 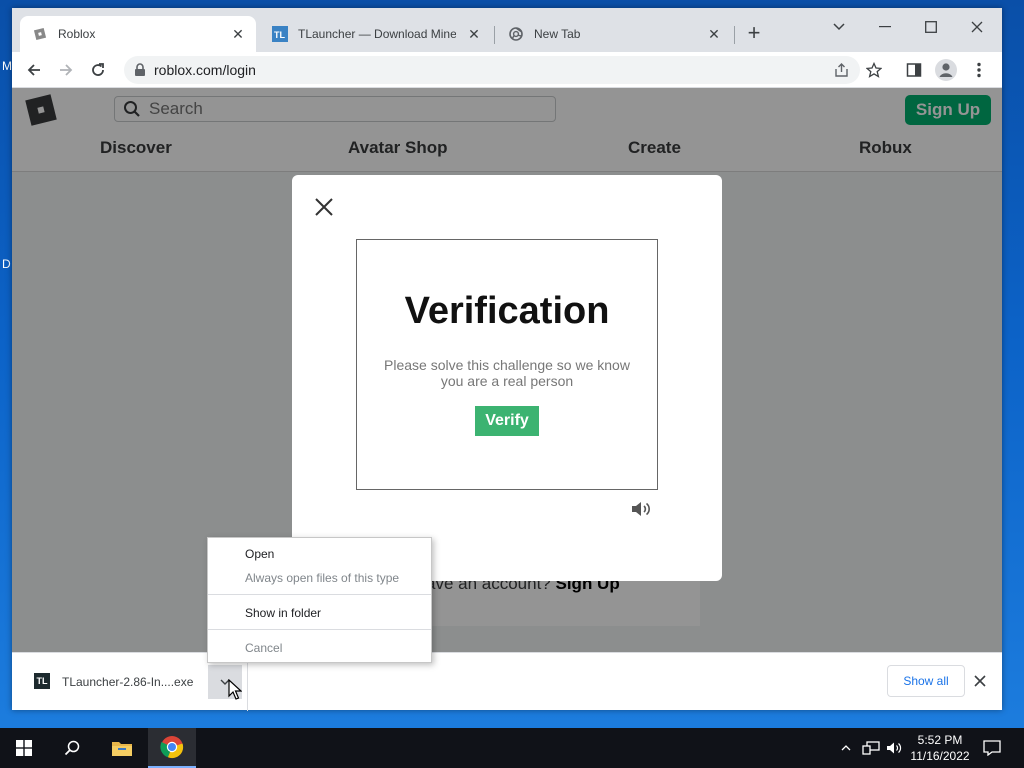 I want to click on volume-icon, so click(x=894, y=748).